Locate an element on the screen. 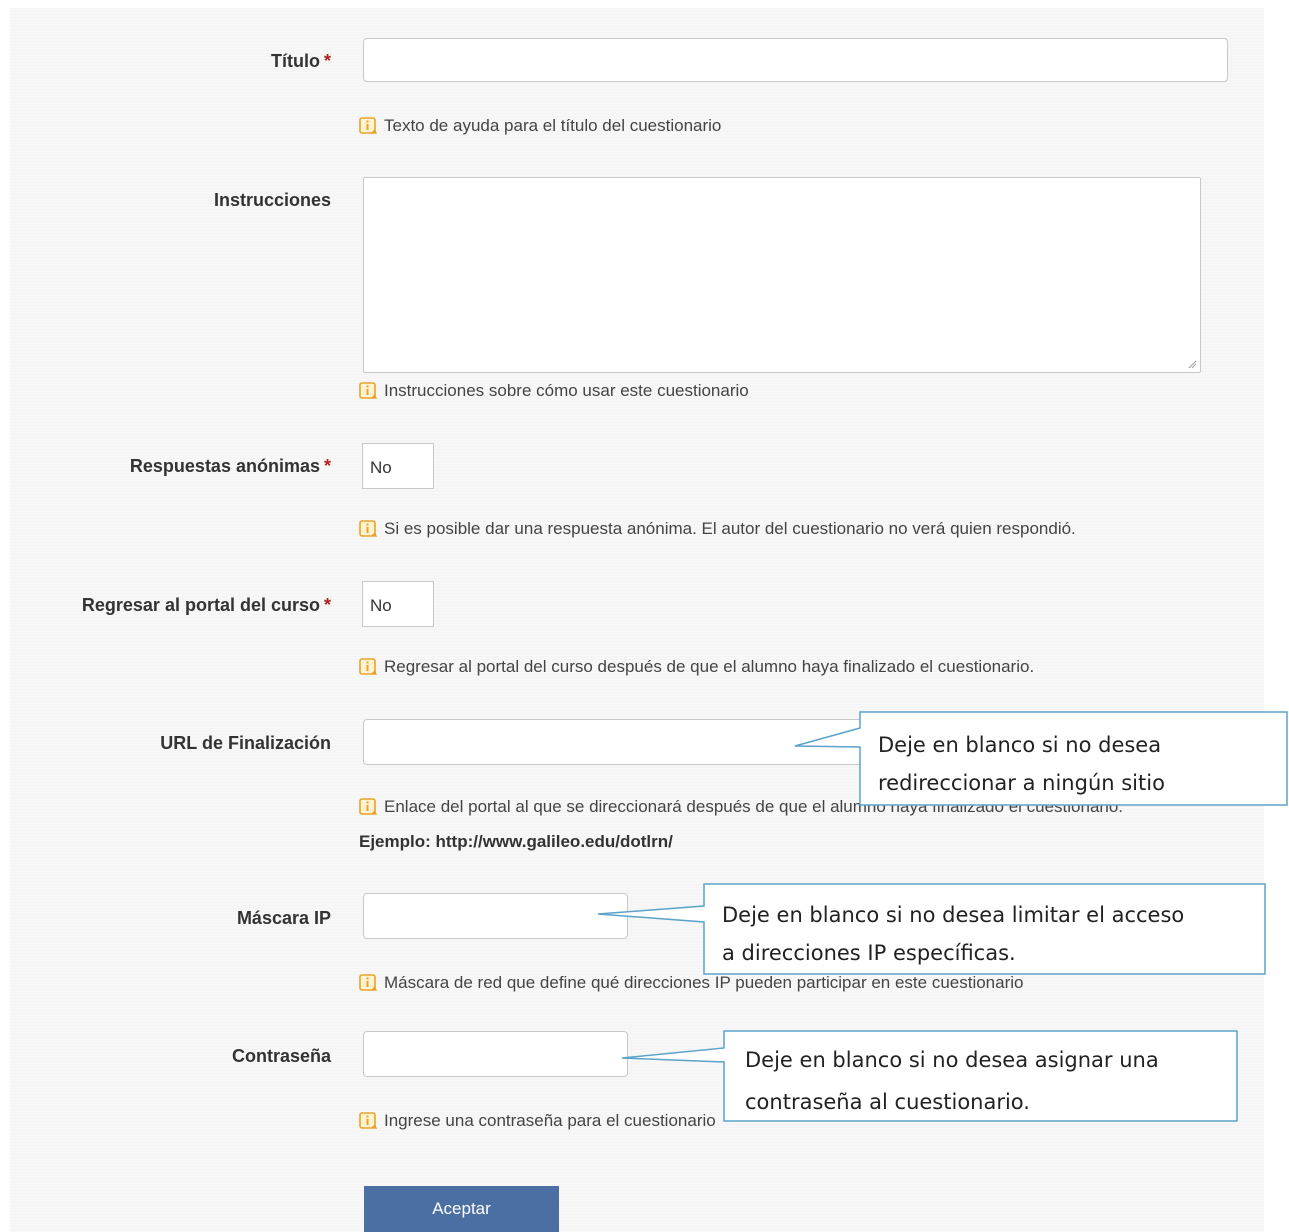 This screenshot has width=1289, height=1232. callout-url-line1: Deje en blanco si no desea is located at coordinates (1020, 745).